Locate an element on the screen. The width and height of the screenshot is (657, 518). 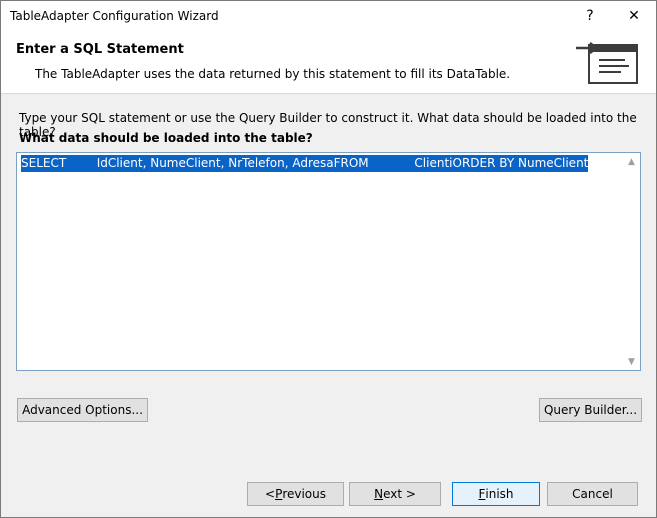
scroll-up-icon: ▲ is located at coordinates (631, 161).